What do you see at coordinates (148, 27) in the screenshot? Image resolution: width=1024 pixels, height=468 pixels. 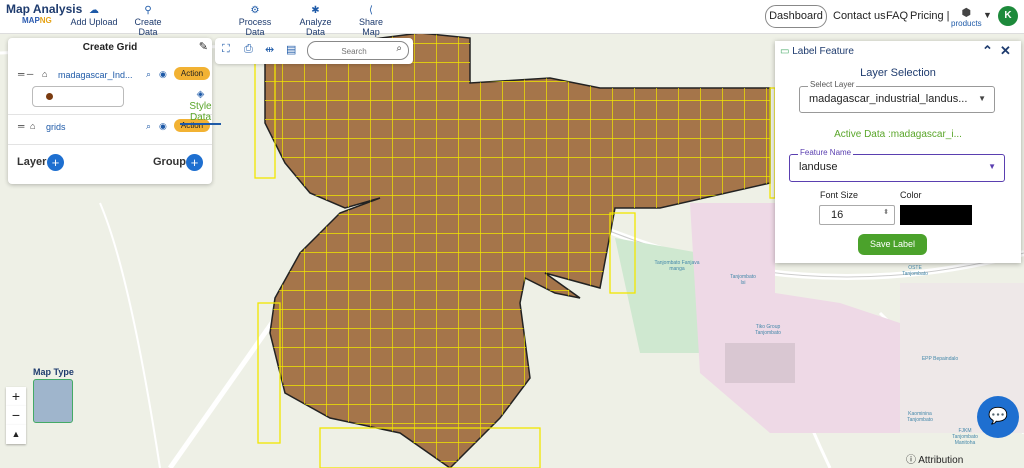 I see `nav-label: Create Data` at bounding box center [148, 27].